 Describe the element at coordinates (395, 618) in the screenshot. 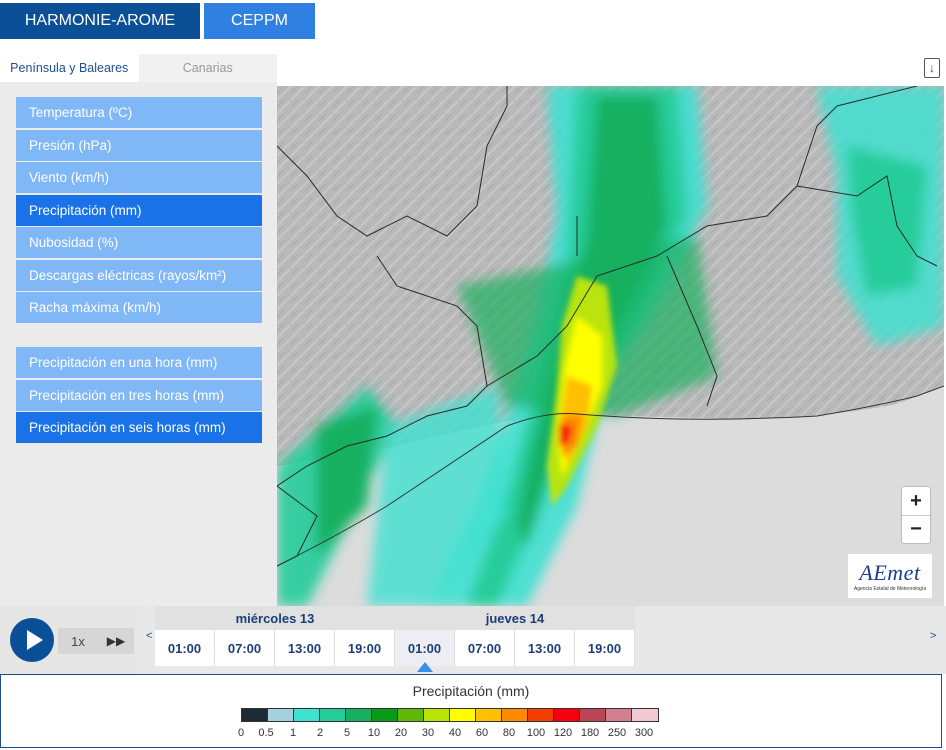

I see `timeline-days: miércoles 13 jueves 14` at that location.